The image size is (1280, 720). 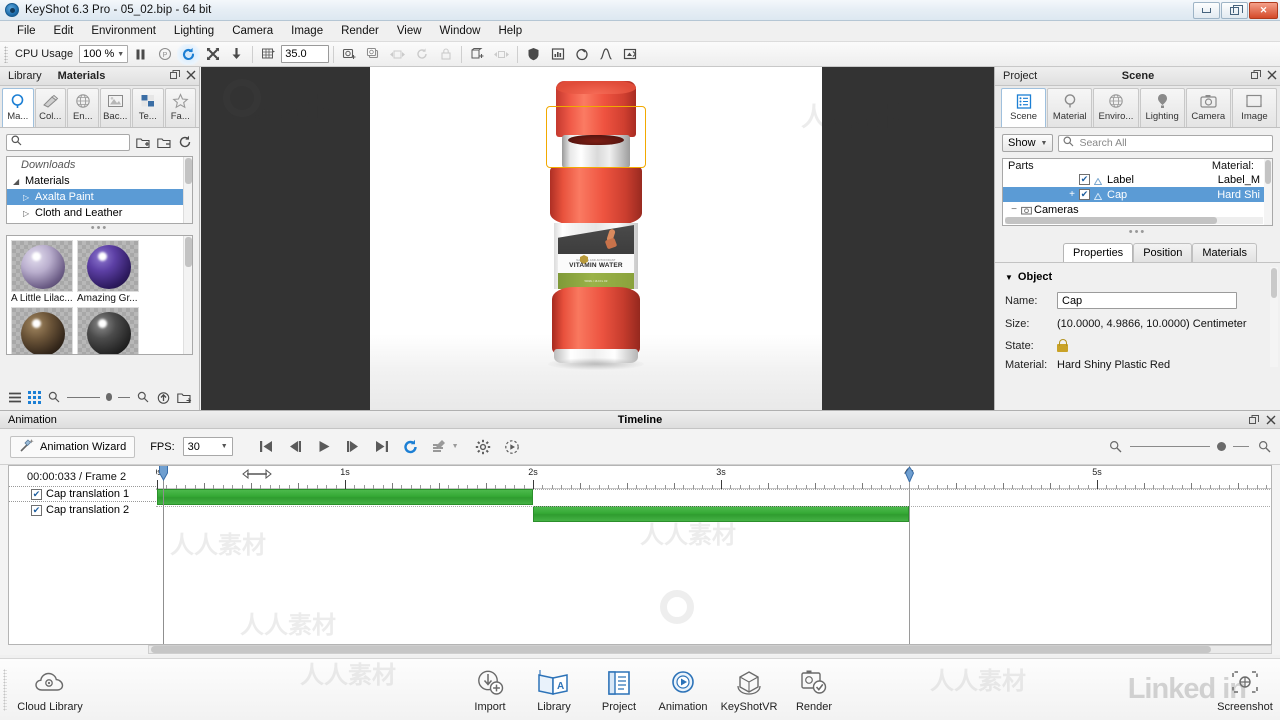 I want to click on go-to-end-button, so click(x=382, y=447).